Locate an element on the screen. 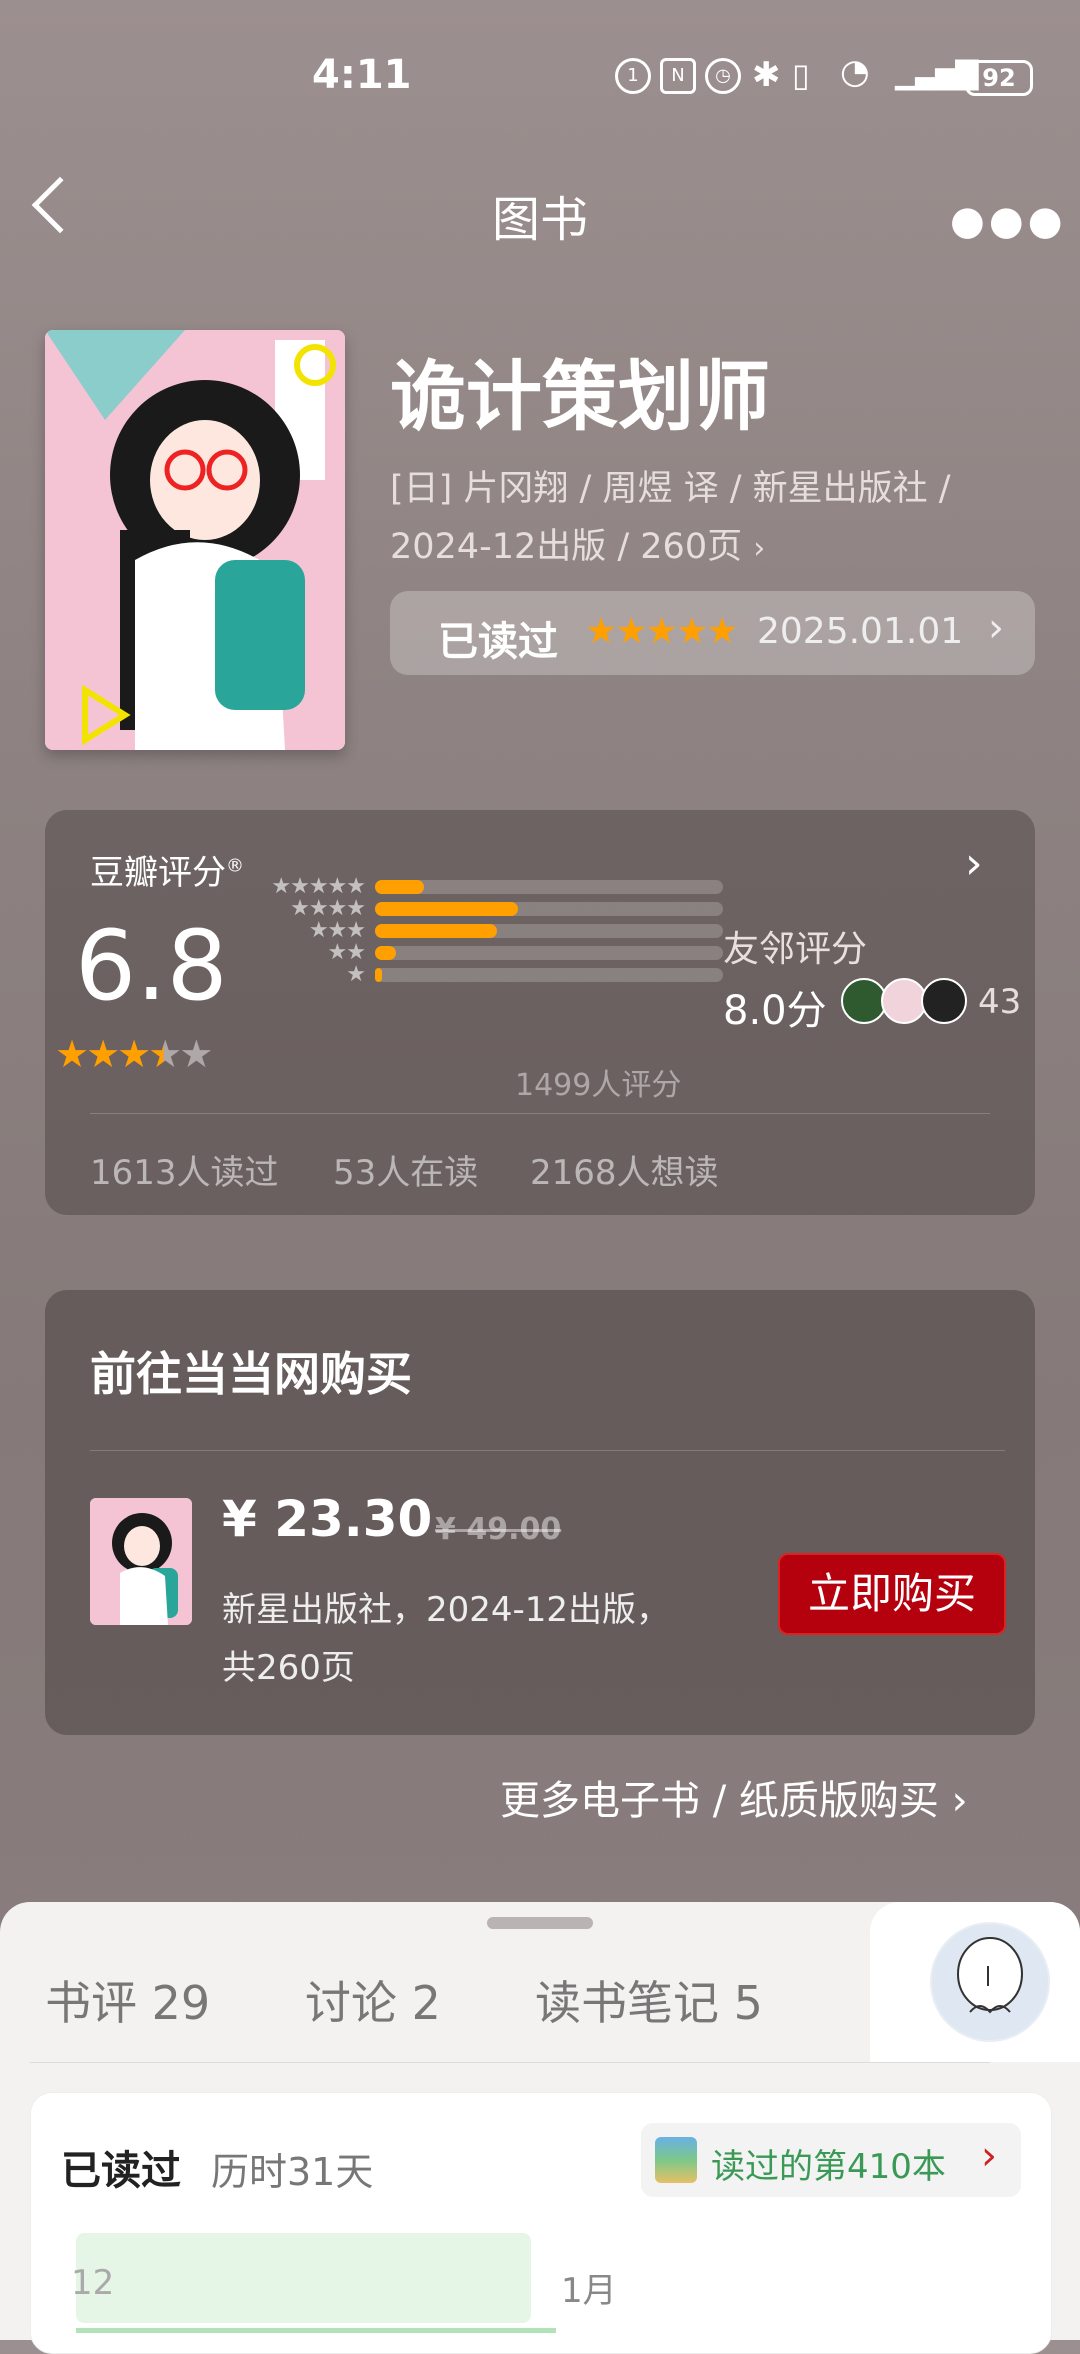 The width and height of the screenshot is (1080, 2354). vibrate-icon: ▯ is located at coordinates (801, 75).